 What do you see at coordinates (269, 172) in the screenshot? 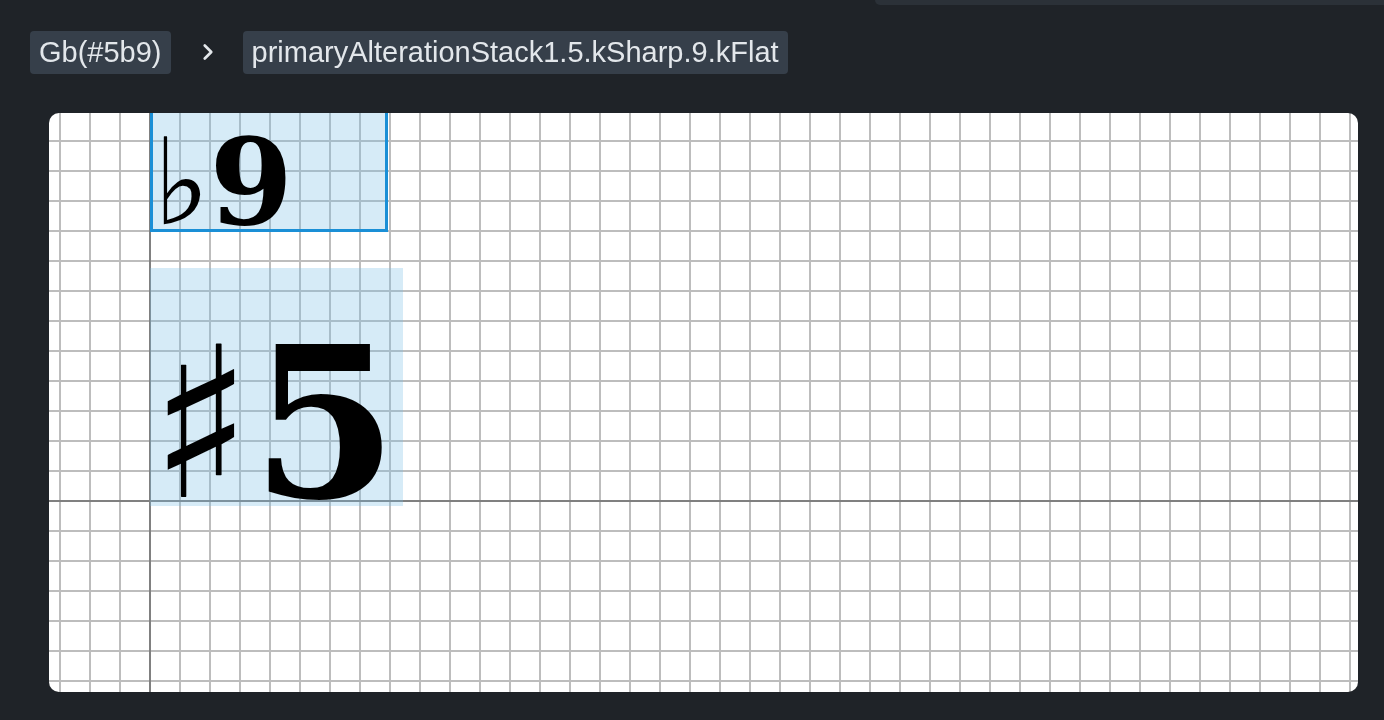
I see `glyph: ♭9` at bounding box center [269, 172].